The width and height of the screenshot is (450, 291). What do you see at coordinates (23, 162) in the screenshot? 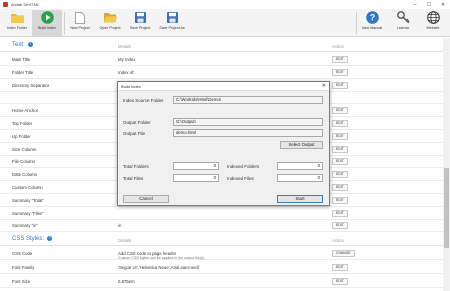
I see `row-label: File Column` at bounding box center [23, 162].